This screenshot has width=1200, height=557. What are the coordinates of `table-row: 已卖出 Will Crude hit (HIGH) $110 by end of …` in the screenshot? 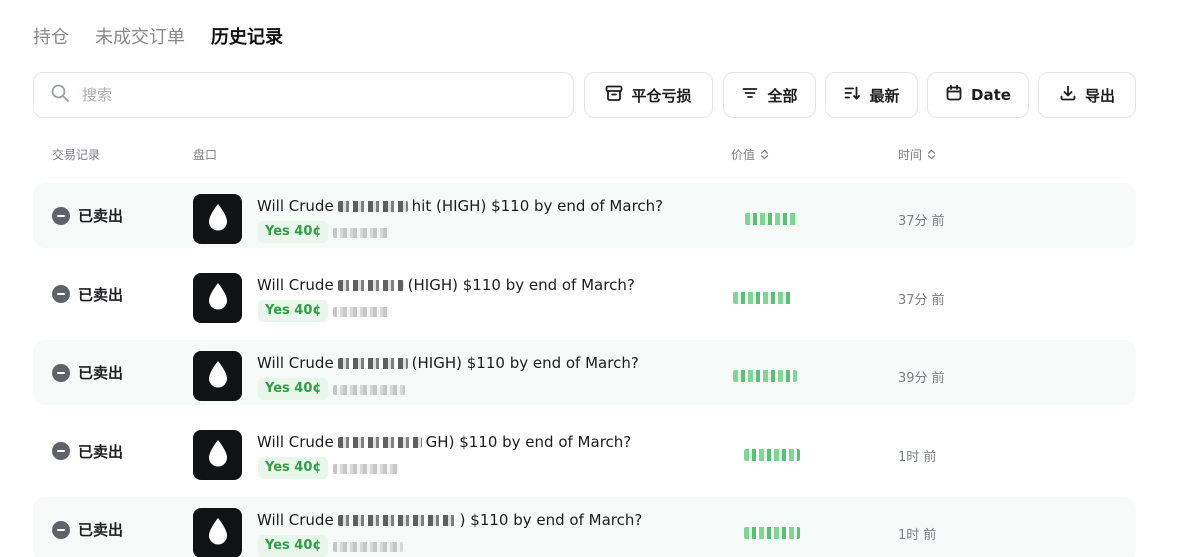 It's located at (584, 215).